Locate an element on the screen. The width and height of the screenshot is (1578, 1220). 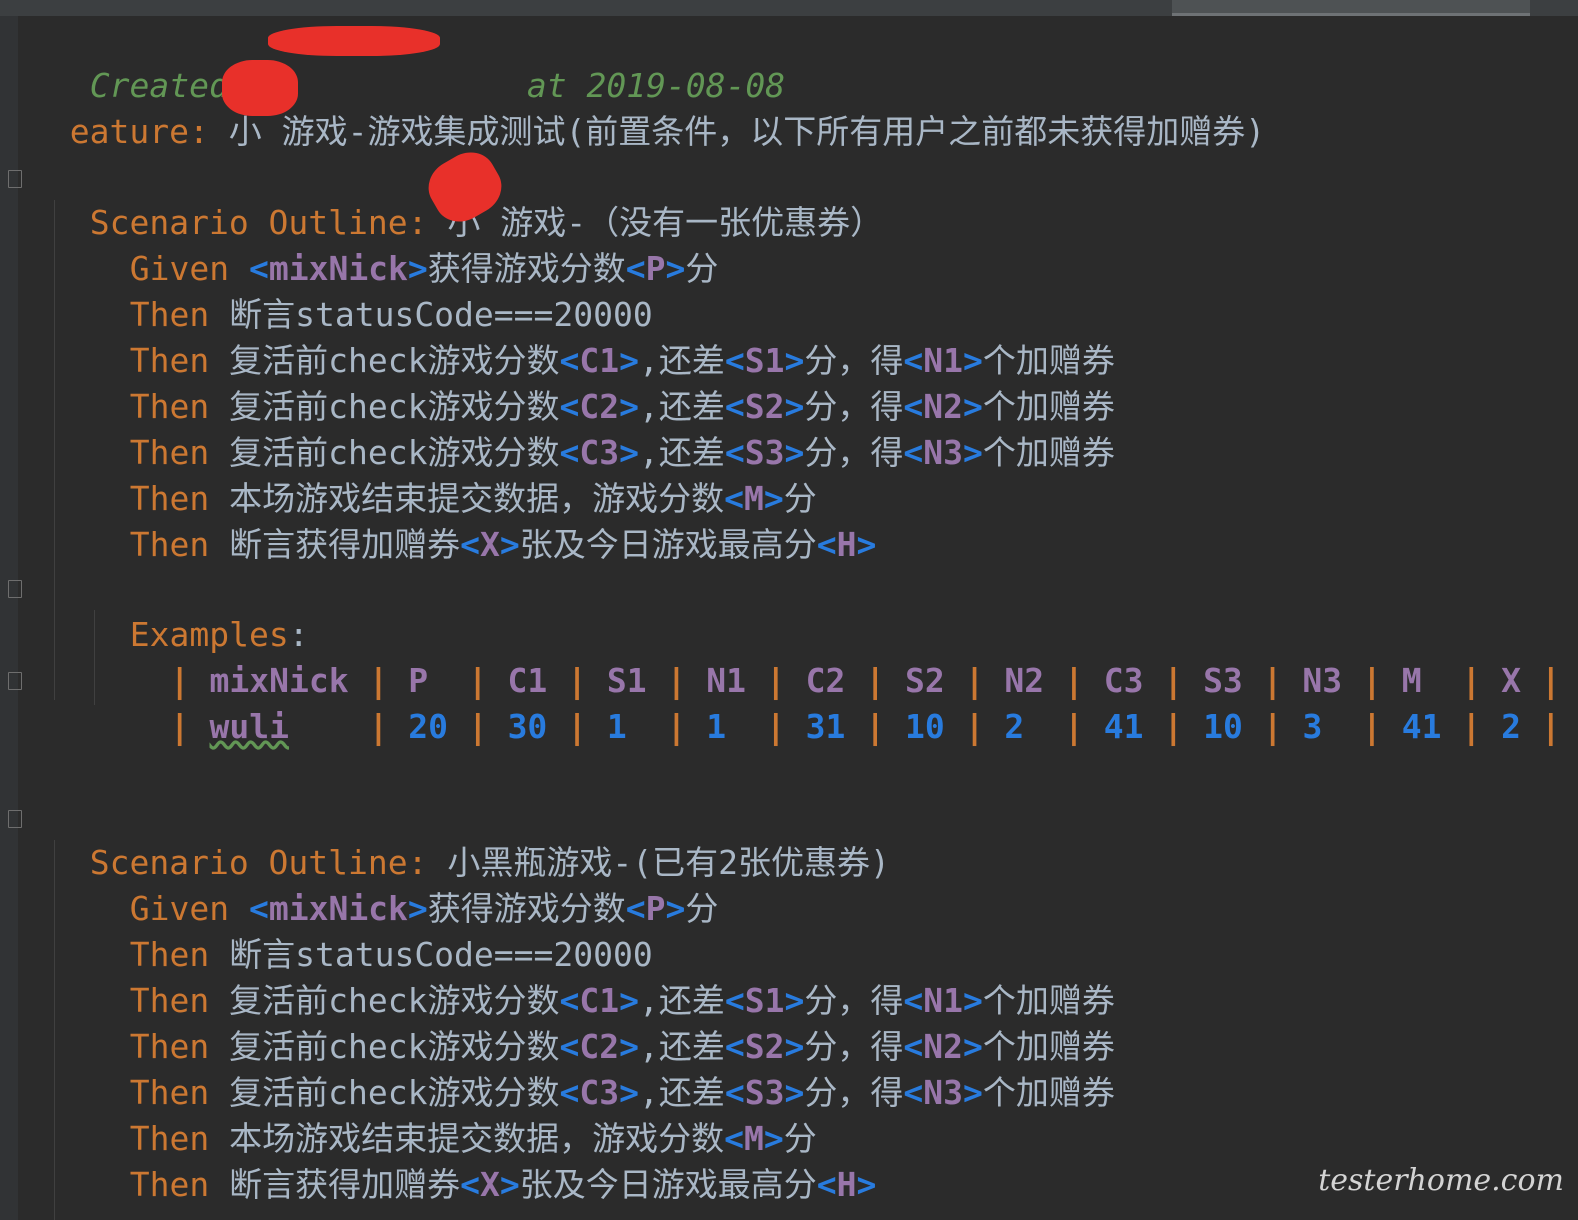
active-tab is located at coordinates (1351, 8).